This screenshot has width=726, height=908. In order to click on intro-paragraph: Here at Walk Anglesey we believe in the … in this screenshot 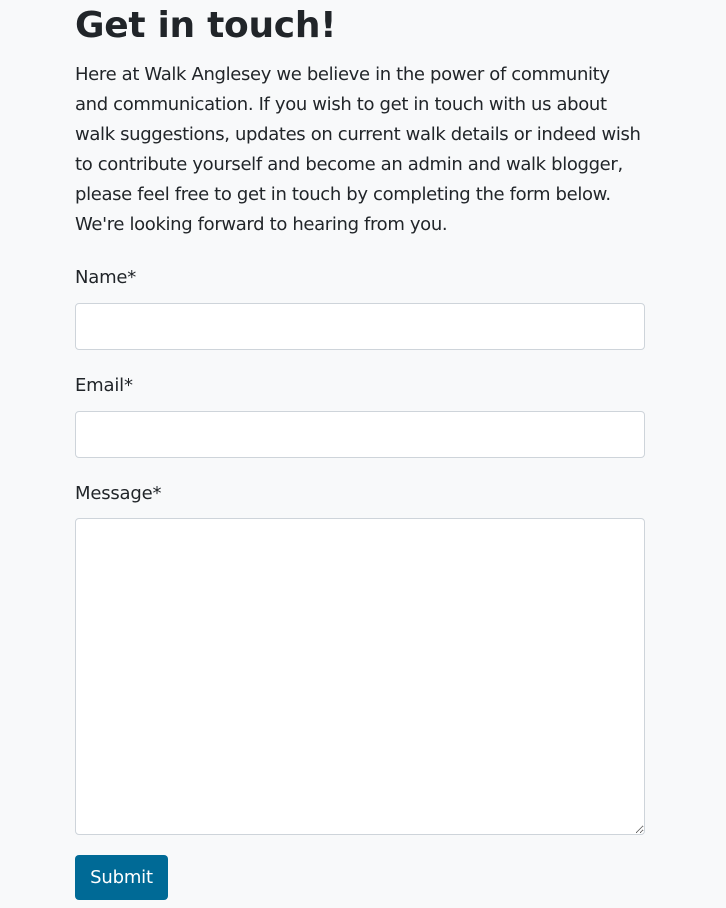, I will do `click(358, 149)`.